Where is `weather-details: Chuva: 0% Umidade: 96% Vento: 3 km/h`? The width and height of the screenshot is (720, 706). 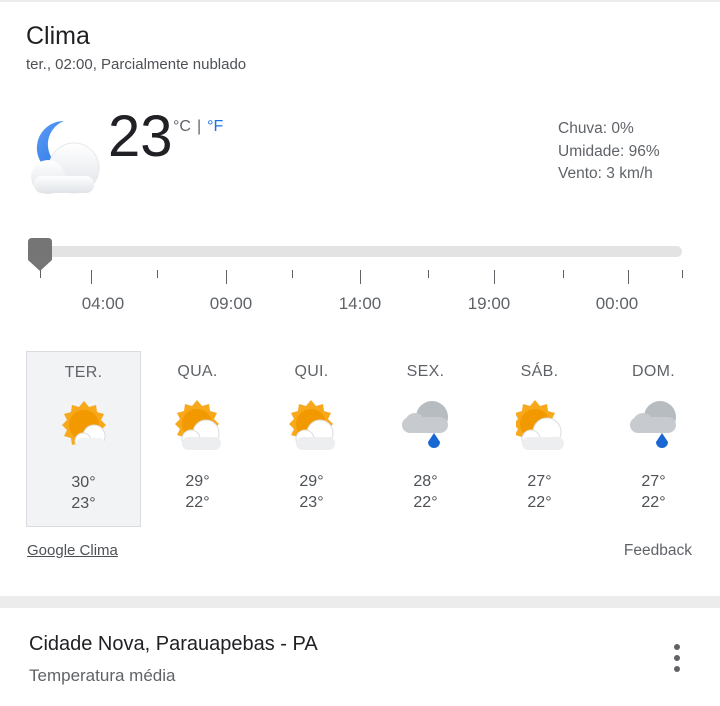 weather-details: Chuva: 0% Umidade: 96% Vento: 3 km/h is located at coordinates (609, 152).